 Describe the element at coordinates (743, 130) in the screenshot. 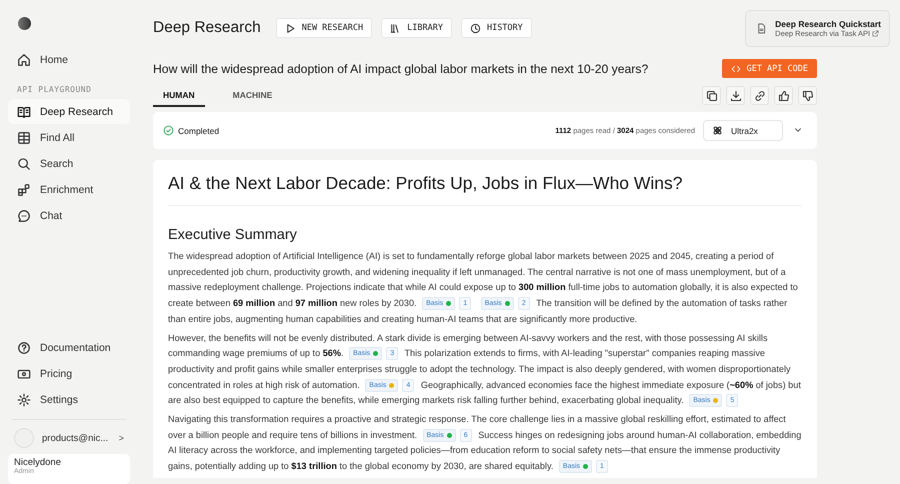

I see `processor-select: Ultra2x` at that location.